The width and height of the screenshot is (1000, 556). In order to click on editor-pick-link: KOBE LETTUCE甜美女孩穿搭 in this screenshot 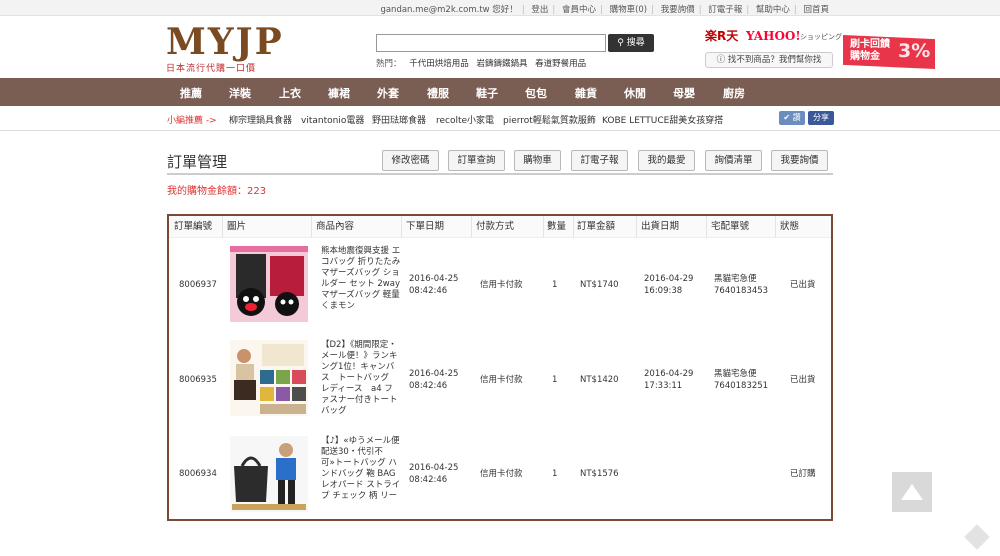, I will do `click(662, 119)`.